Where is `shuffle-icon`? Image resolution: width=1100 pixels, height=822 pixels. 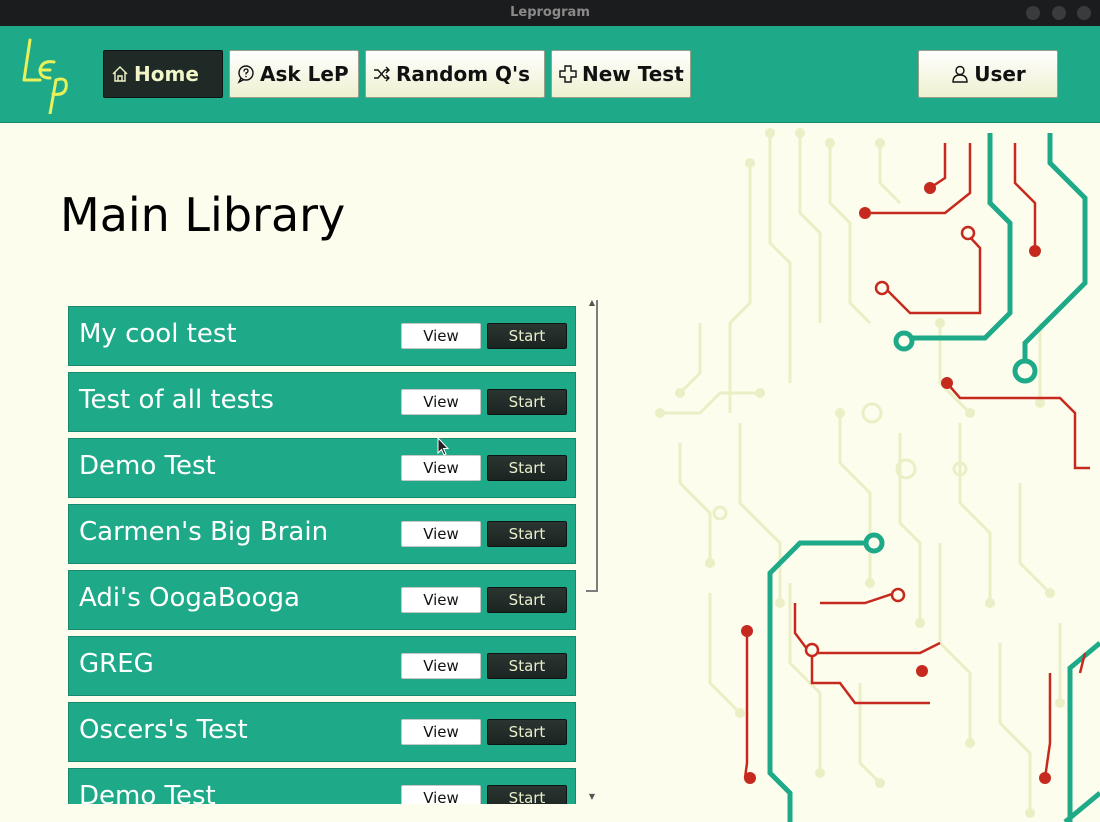
shuffle-icon is located at coordinates (382, 74).